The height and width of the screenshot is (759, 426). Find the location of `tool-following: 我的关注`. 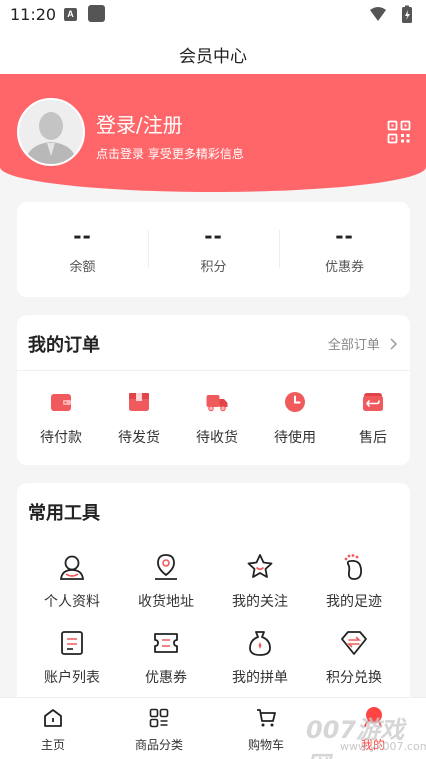

tool-following: 我的关注 is located at coordinates (260, 583).